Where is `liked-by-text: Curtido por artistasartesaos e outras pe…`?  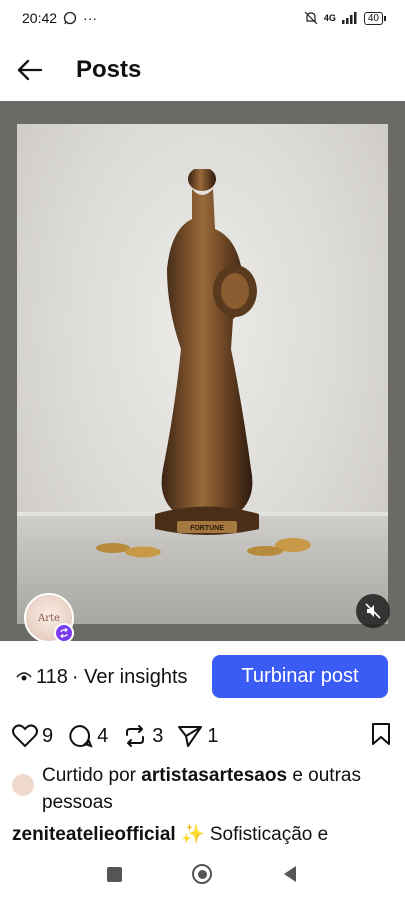 liked-by-text: Curtido por artistasartesaos e outras pe… is located at coordinates (204, 789).